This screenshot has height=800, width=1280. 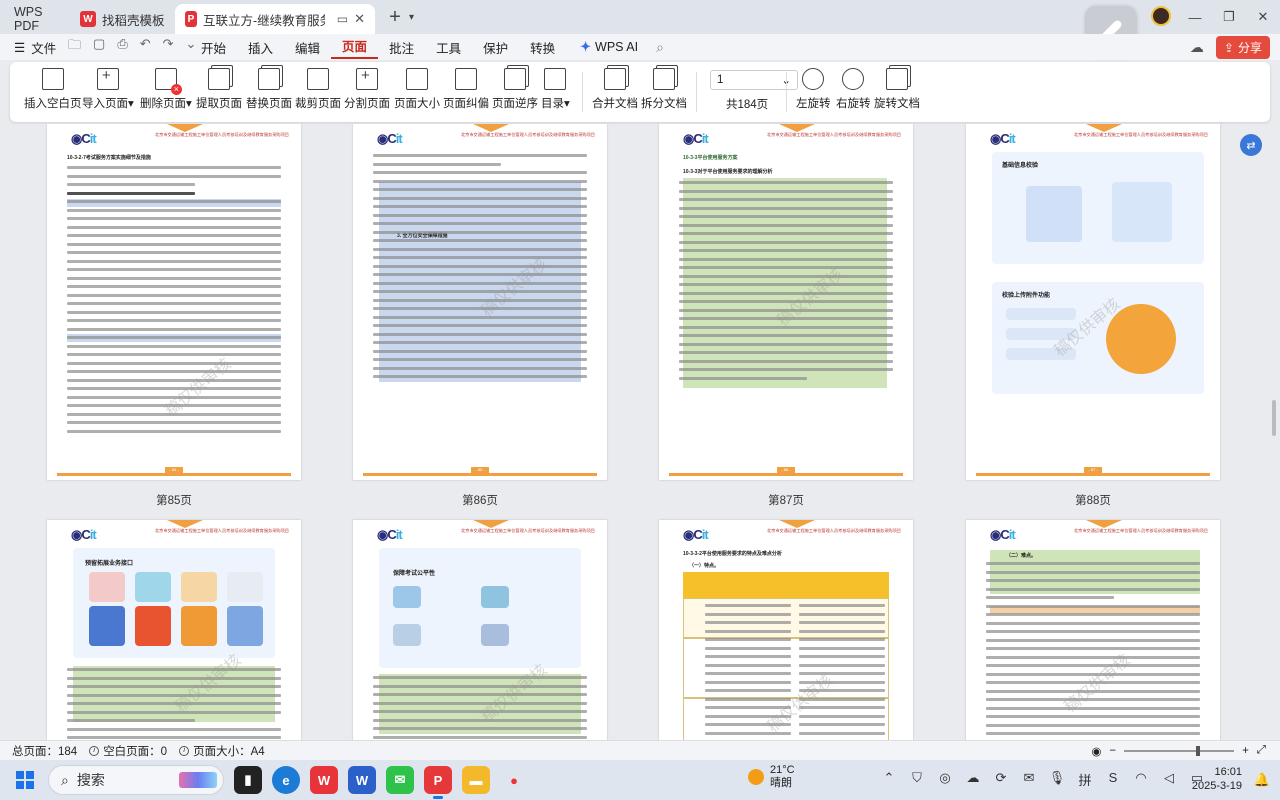 What do you see at coordinates (438, 782) in the screenshot?
I see `wps-pdf-icon: P` at bounding box center [438, 782].